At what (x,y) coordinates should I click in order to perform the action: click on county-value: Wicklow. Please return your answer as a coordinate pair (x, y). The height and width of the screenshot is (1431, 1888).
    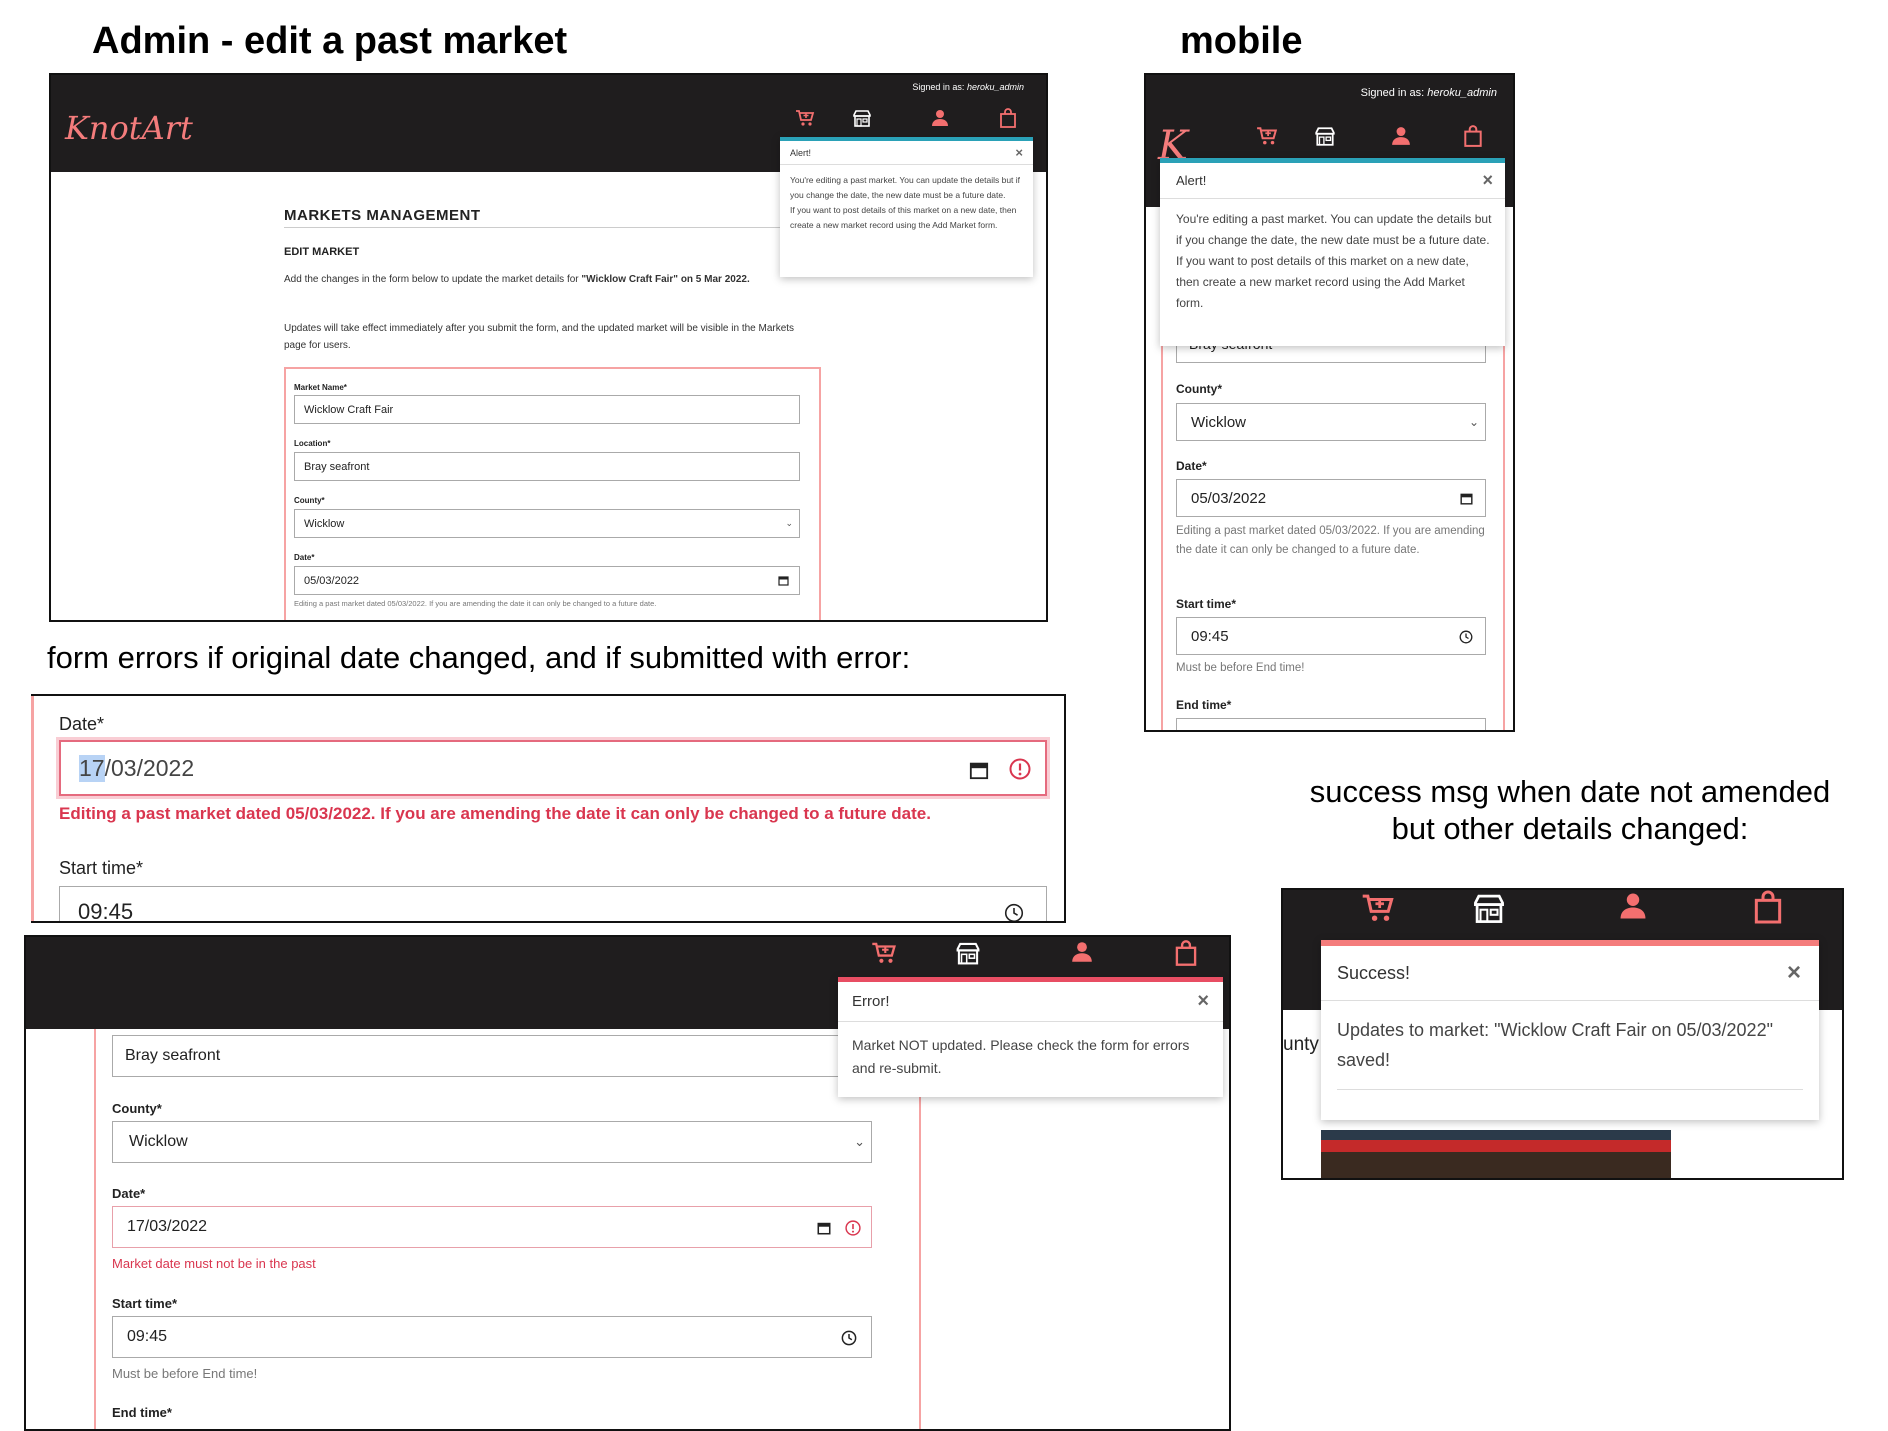
    Looking at the image, I should click on (324, 523).